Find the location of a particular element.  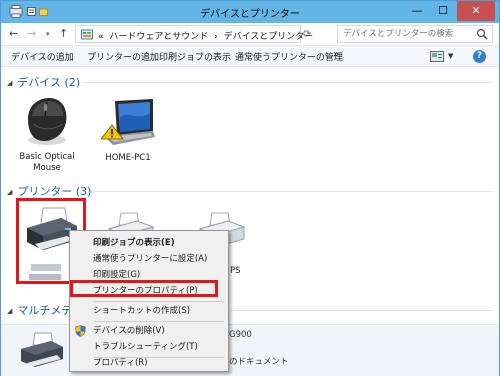

maximize-button: ☐ is located at coordinates (443, 11).